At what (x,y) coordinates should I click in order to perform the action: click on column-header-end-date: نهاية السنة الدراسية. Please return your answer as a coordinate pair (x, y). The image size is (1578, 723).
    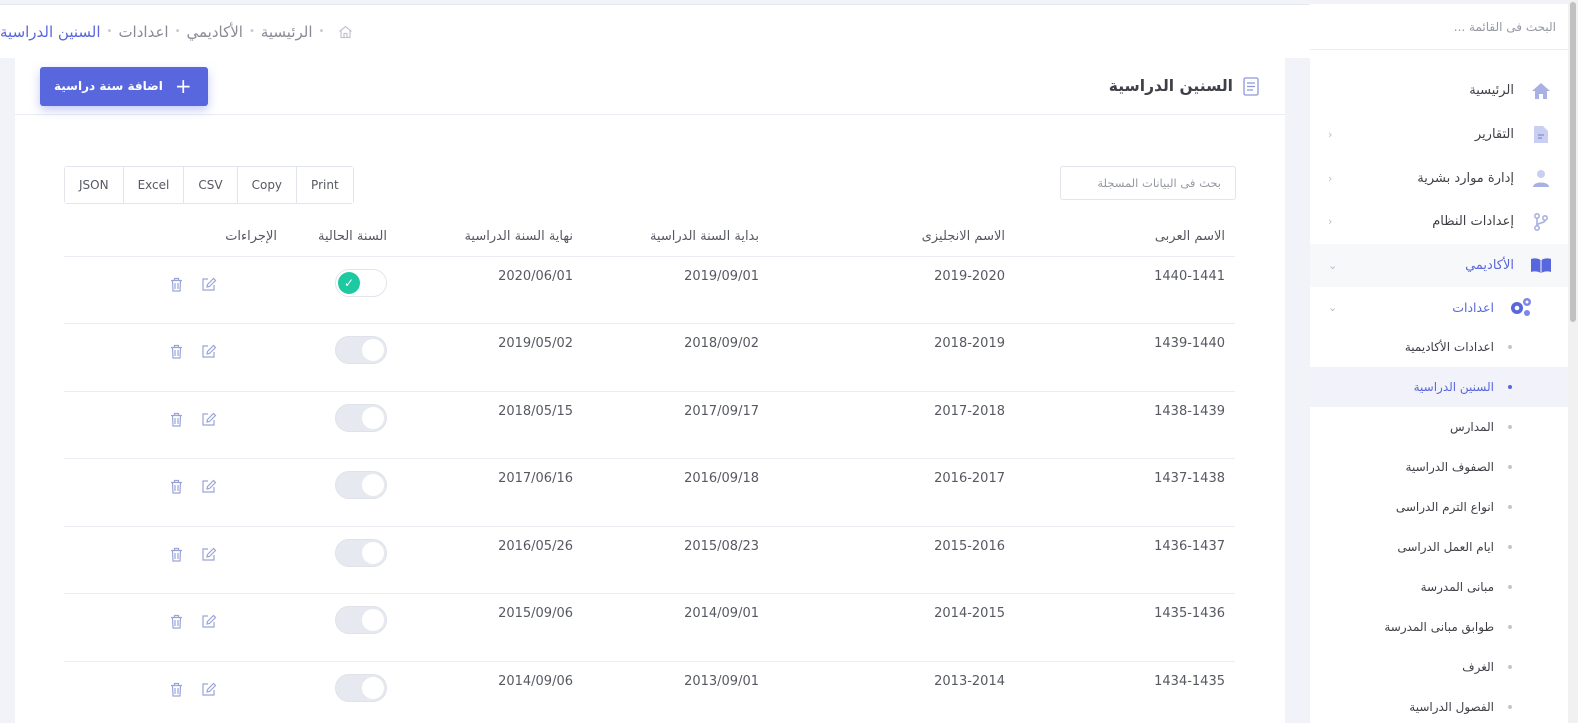
    Looking at the image, I should click on (490, 237).